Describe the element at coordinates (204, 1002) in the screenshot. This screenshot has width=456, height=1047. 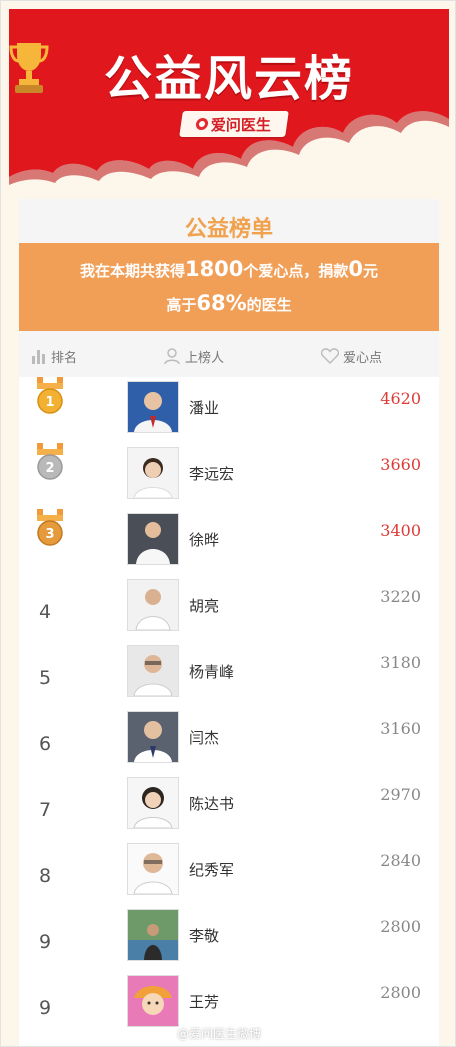
I see `doctor-name: 王芳` at that location.